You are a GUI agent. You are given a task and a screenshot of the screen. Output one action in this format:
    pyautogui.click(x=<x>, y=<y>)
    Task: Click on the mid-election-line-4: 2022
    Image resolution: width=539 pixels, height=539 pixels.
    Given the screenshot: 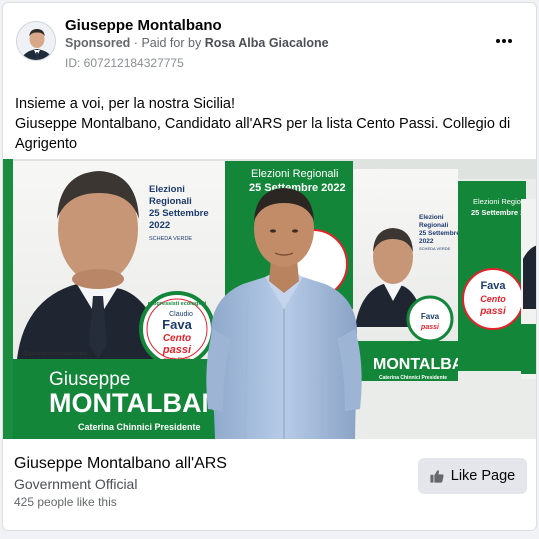 What is the action you would take?
    pyautogui.click(x=426, y=241)
    